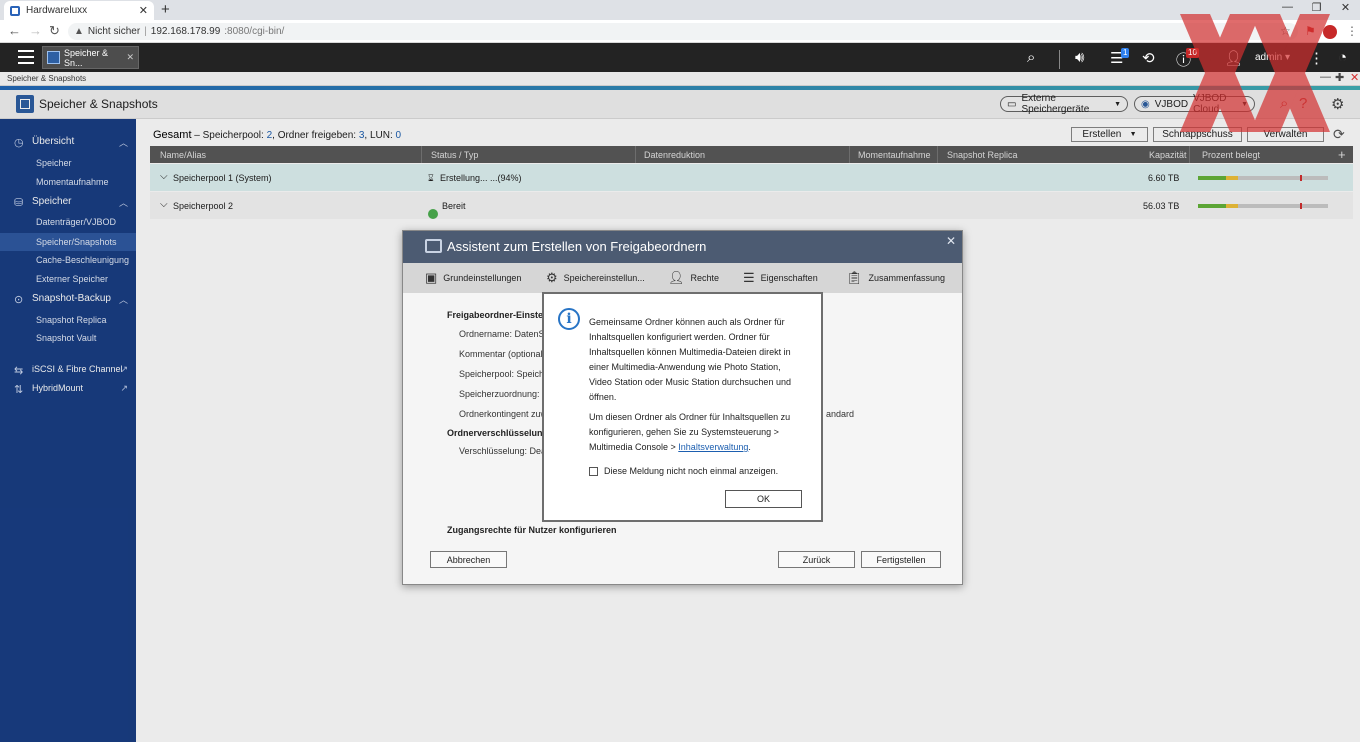 The width and height of the screenshot is (1360, 742). What do you see at coordinates (854, 277) in the screenshot?
I see `clipboard-icon: 📋︎` at bounding box center [854, 277].